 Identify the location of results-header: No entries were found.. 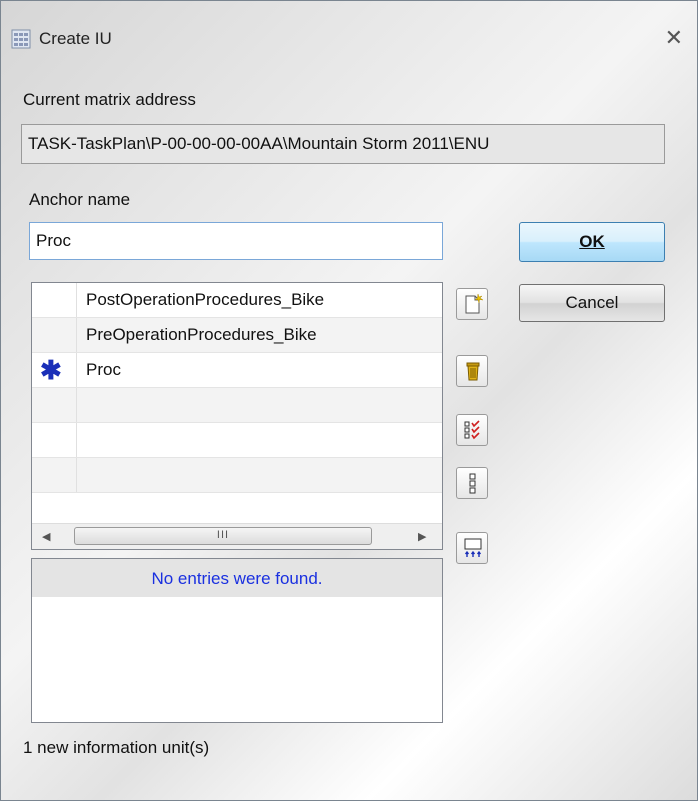
(237, 578).